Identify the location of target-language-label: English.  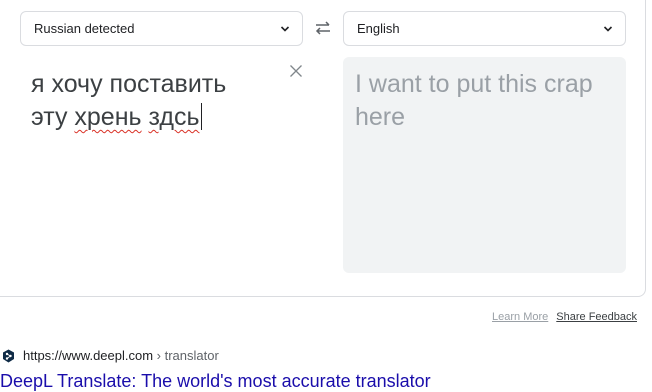
(378, 28).